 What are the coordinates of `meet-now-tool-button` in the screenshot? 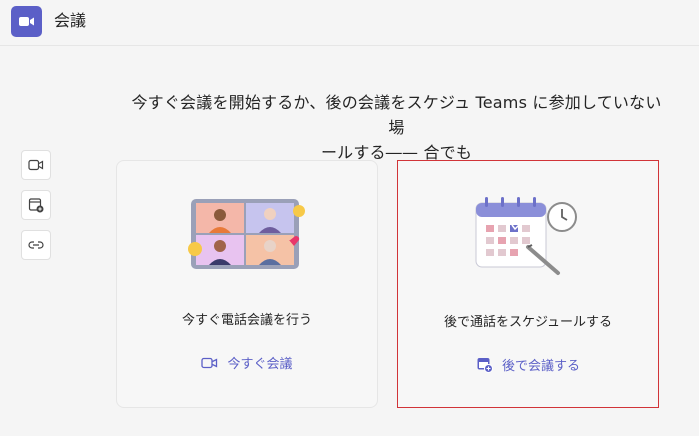 It's located at (36, 165).